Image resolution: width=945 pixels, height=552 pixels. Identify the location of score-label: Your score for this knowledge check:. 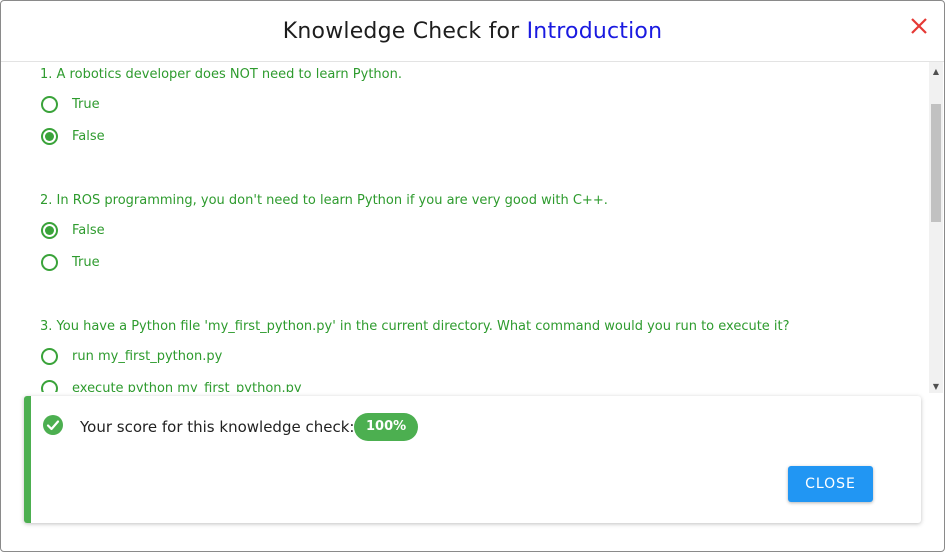
(217, 427).